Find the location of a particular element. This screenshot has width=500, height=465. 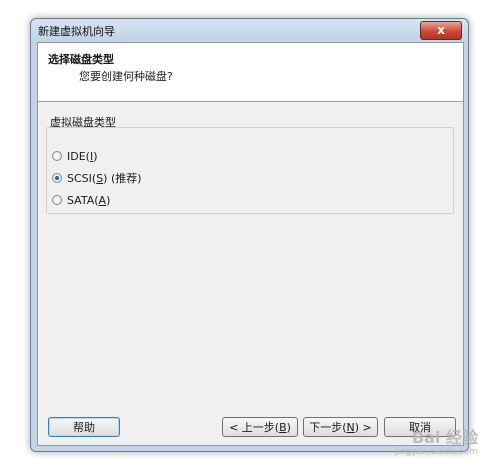

radio-ide-button is located at coordinates (57, 156).